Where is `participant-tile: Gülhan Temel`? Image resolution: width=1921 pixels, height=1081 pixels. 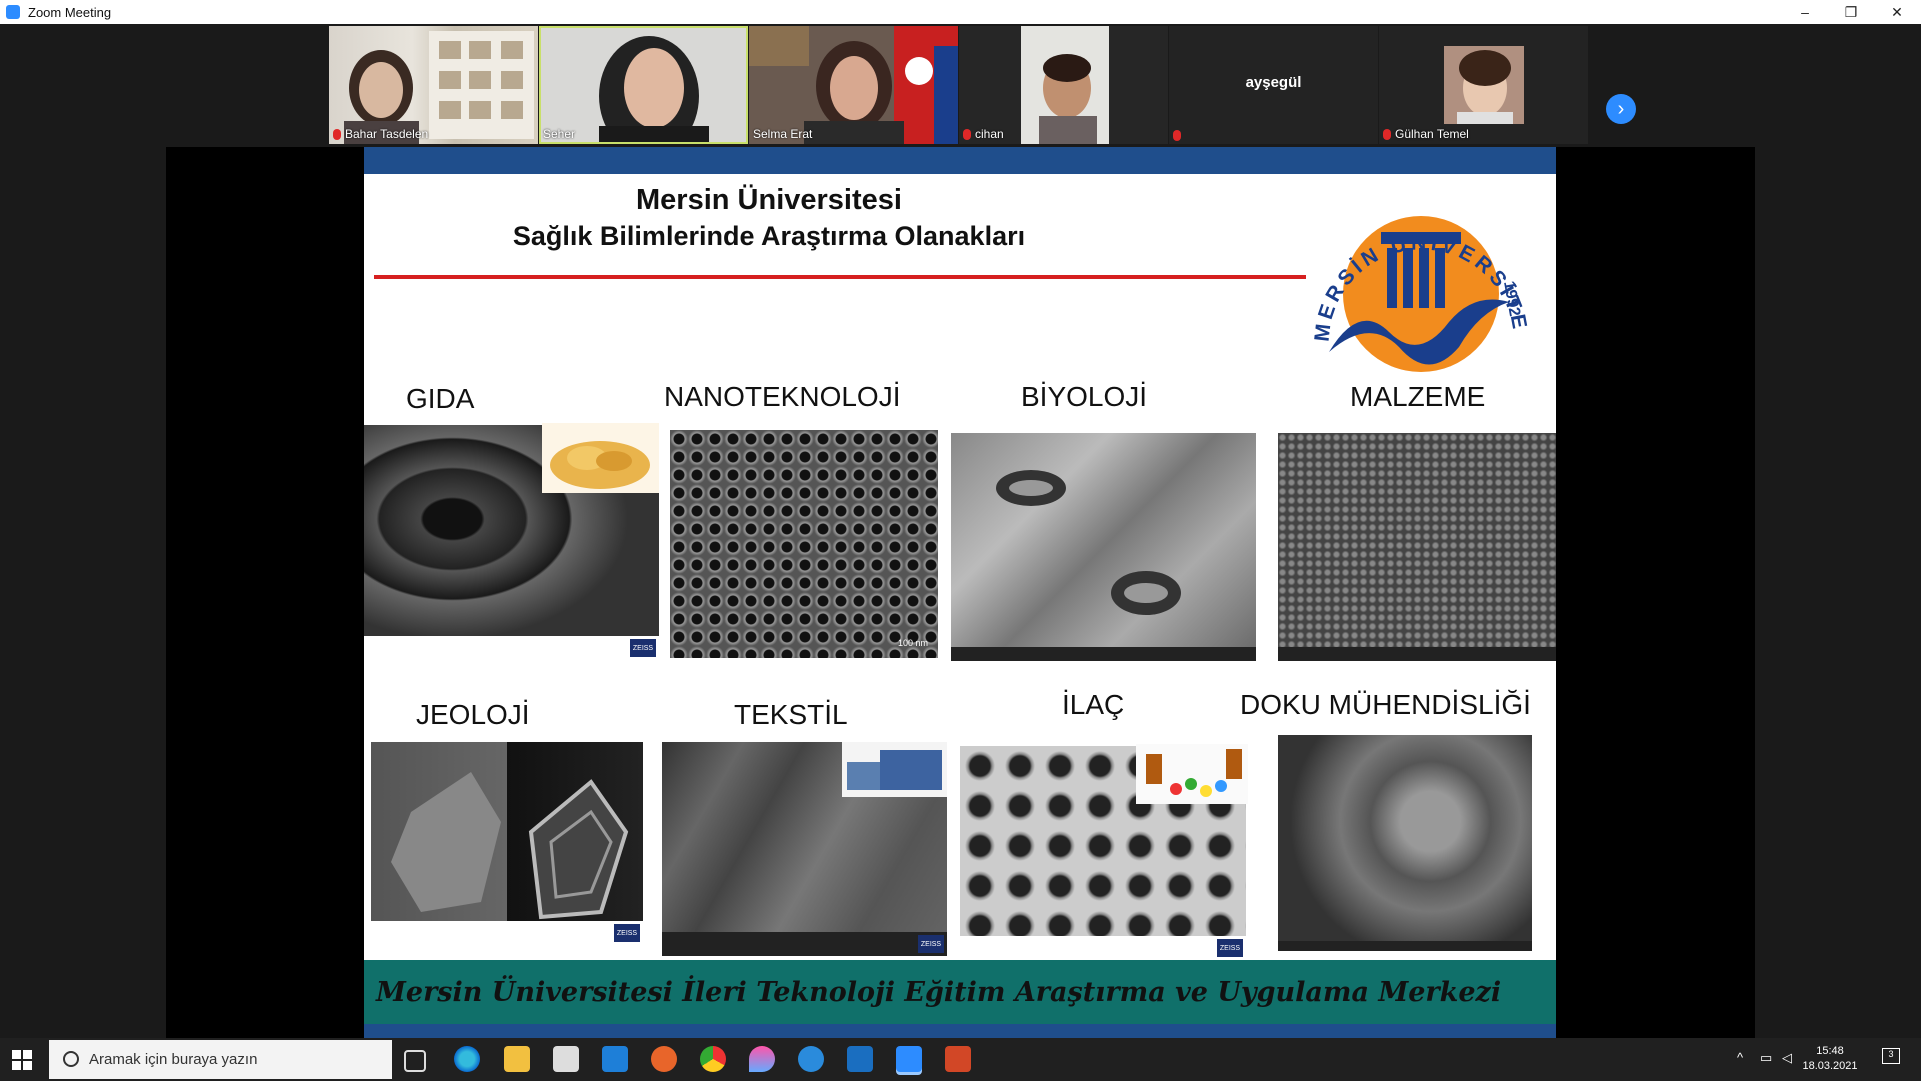 participant-tile: Gülhan Temel is located at coordinates (1483, 85).